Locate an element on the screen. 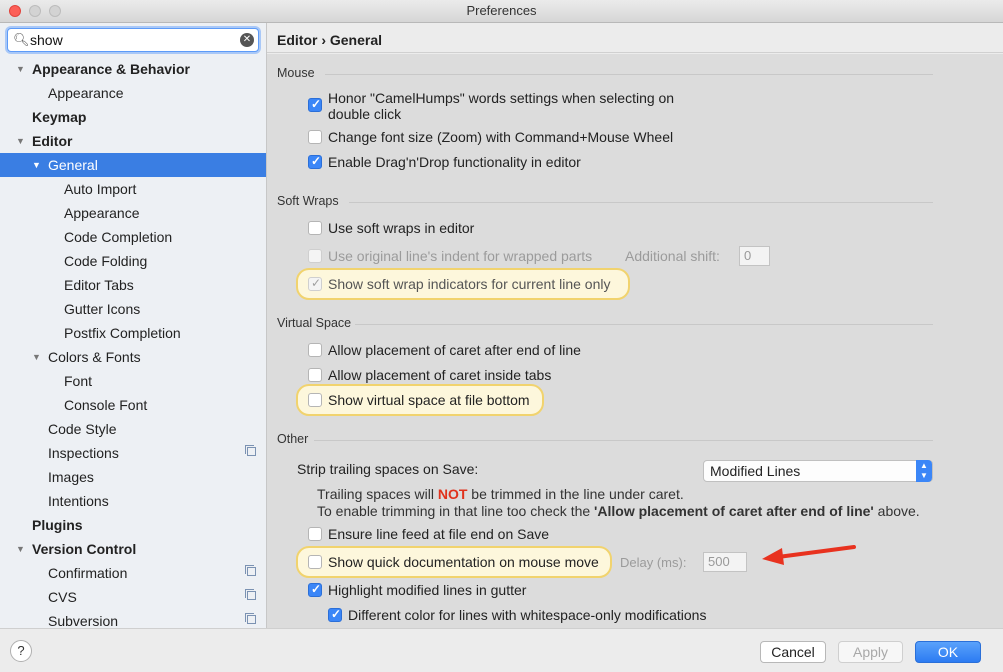 This screenshot has height=672, width=1003. tree-item-label: Console Font is located at coordinates (106, 405).